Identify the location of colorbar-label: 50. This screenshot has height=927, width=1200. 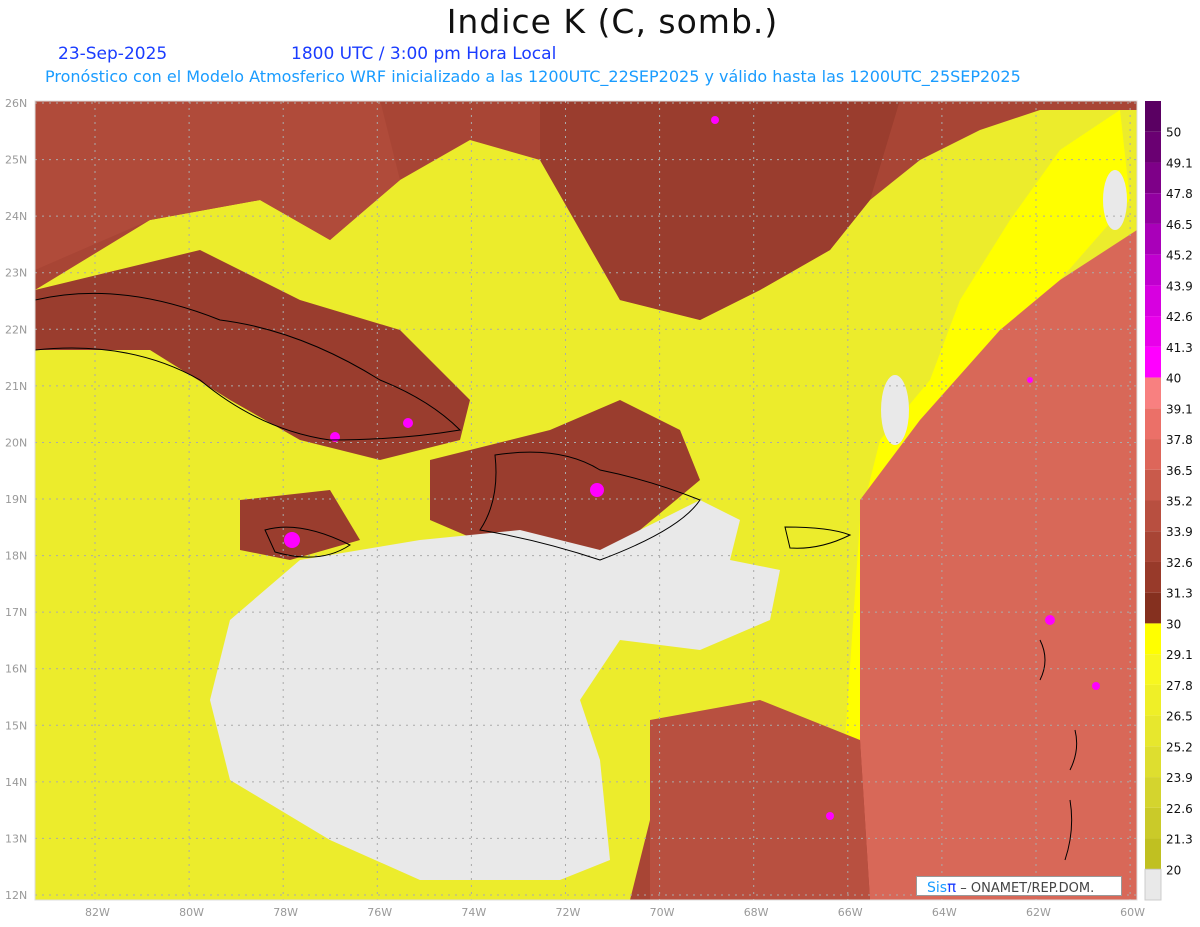
(1173, 133).